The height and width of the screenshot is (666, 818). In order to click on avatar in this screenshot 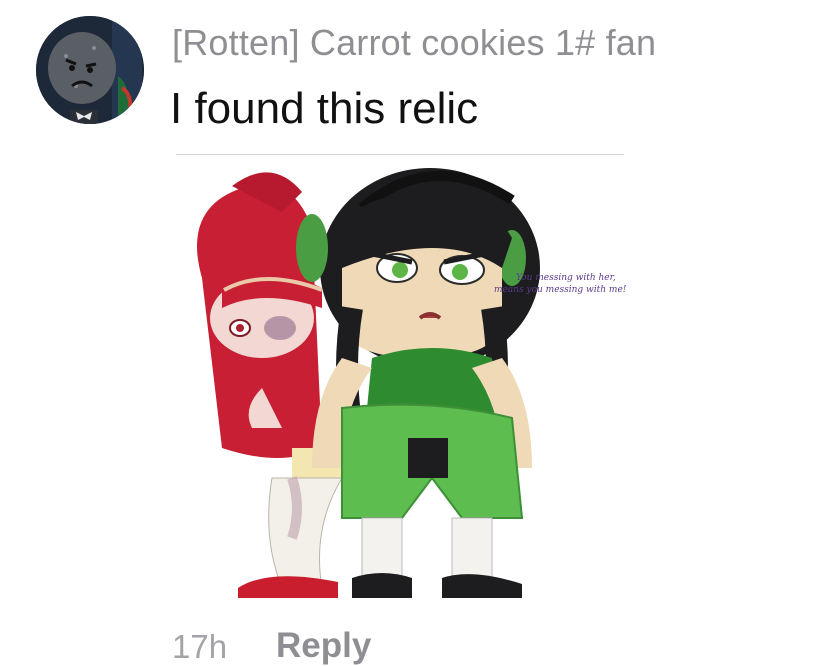, I will do `click(90, 70)`.